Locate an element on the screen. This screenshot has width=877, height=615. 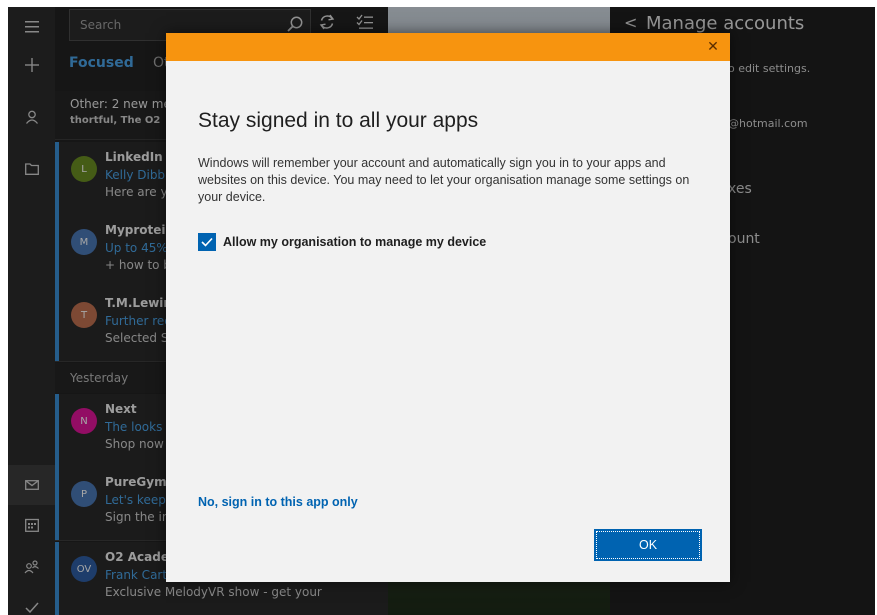
checkmark-icon is located at coordinates (207, 242).